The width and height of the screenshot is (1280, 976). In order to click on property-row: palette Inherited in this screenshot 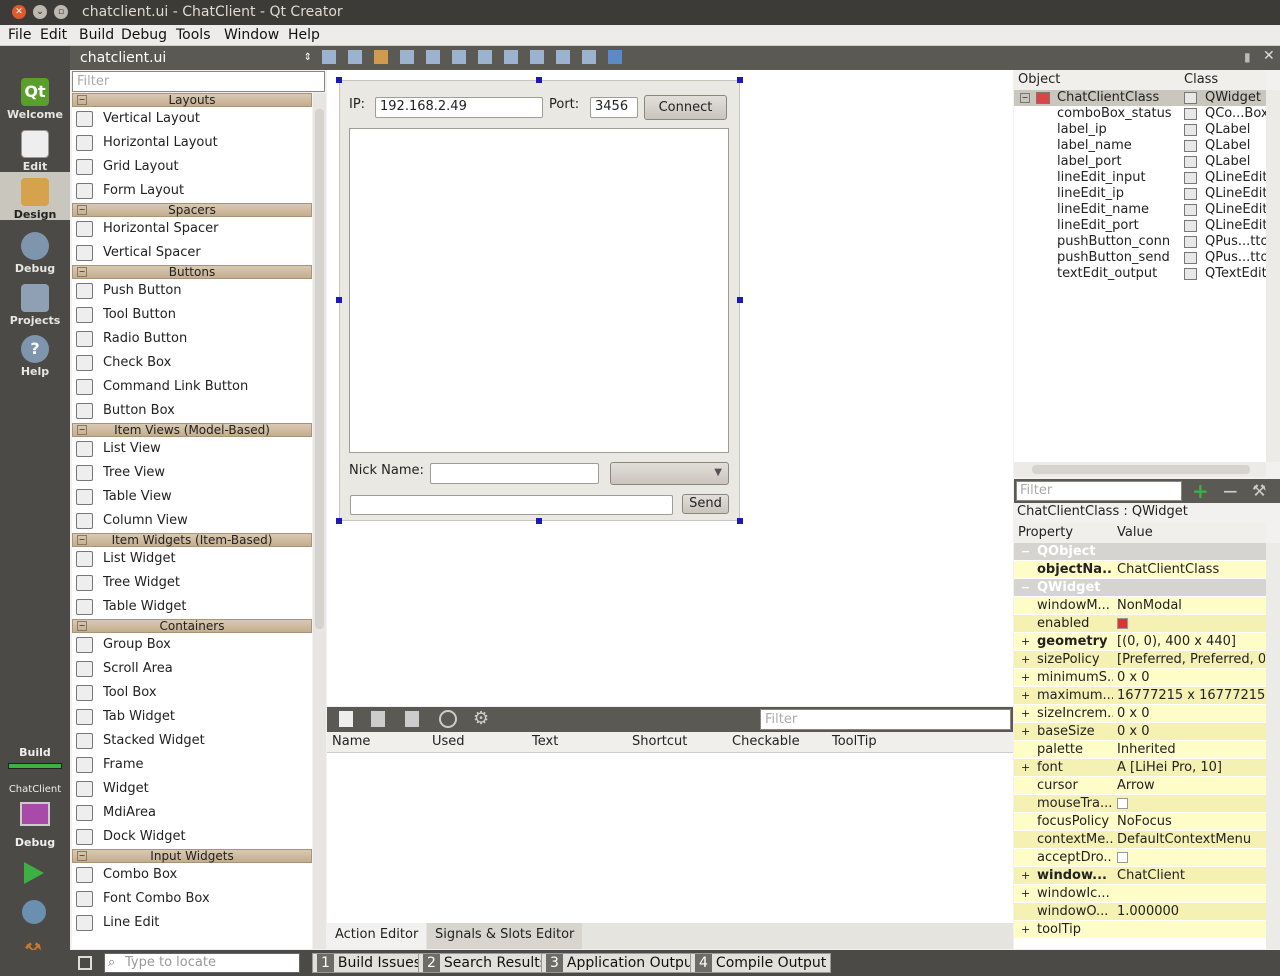, I will do `click(1140, 750)`.